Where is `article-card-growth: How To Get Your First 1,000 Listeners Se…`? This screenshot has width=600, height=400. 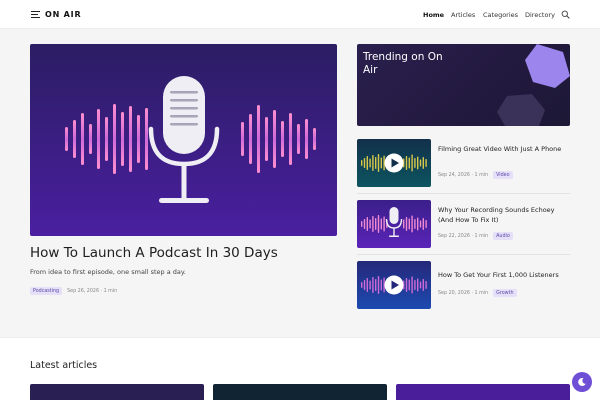 article-card-growth: How To Get Your First 1,000 Listeners Se… is located at coordinates (463, 285).